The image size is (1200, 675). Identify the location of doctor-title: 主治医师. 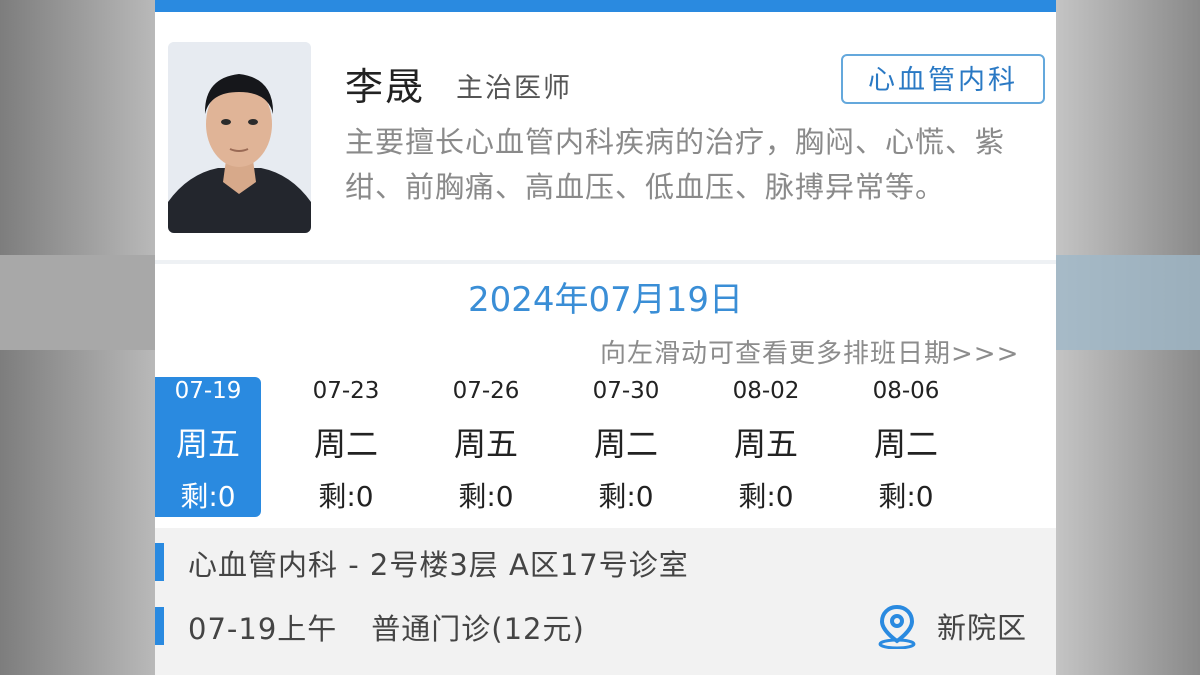
(514, 88).